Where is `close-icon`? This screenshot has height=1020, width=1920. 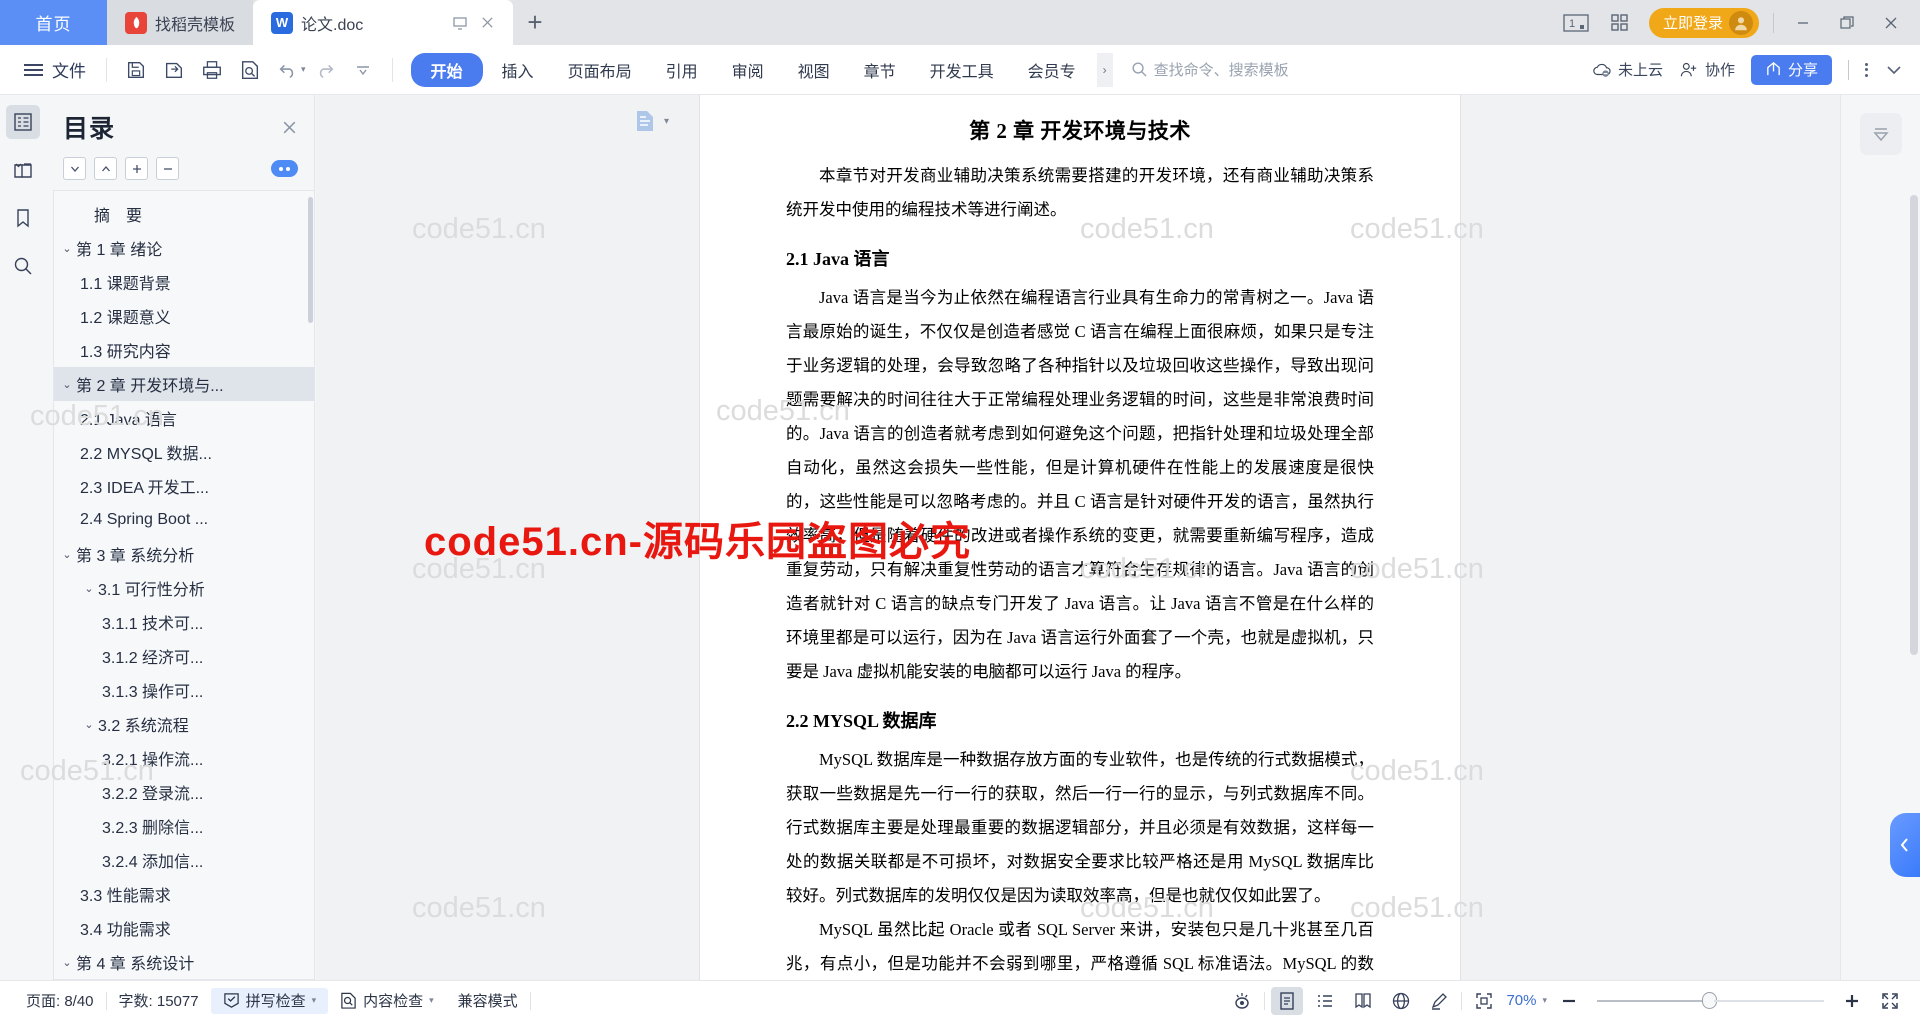
close-icon is located at coordinates (289, 127).